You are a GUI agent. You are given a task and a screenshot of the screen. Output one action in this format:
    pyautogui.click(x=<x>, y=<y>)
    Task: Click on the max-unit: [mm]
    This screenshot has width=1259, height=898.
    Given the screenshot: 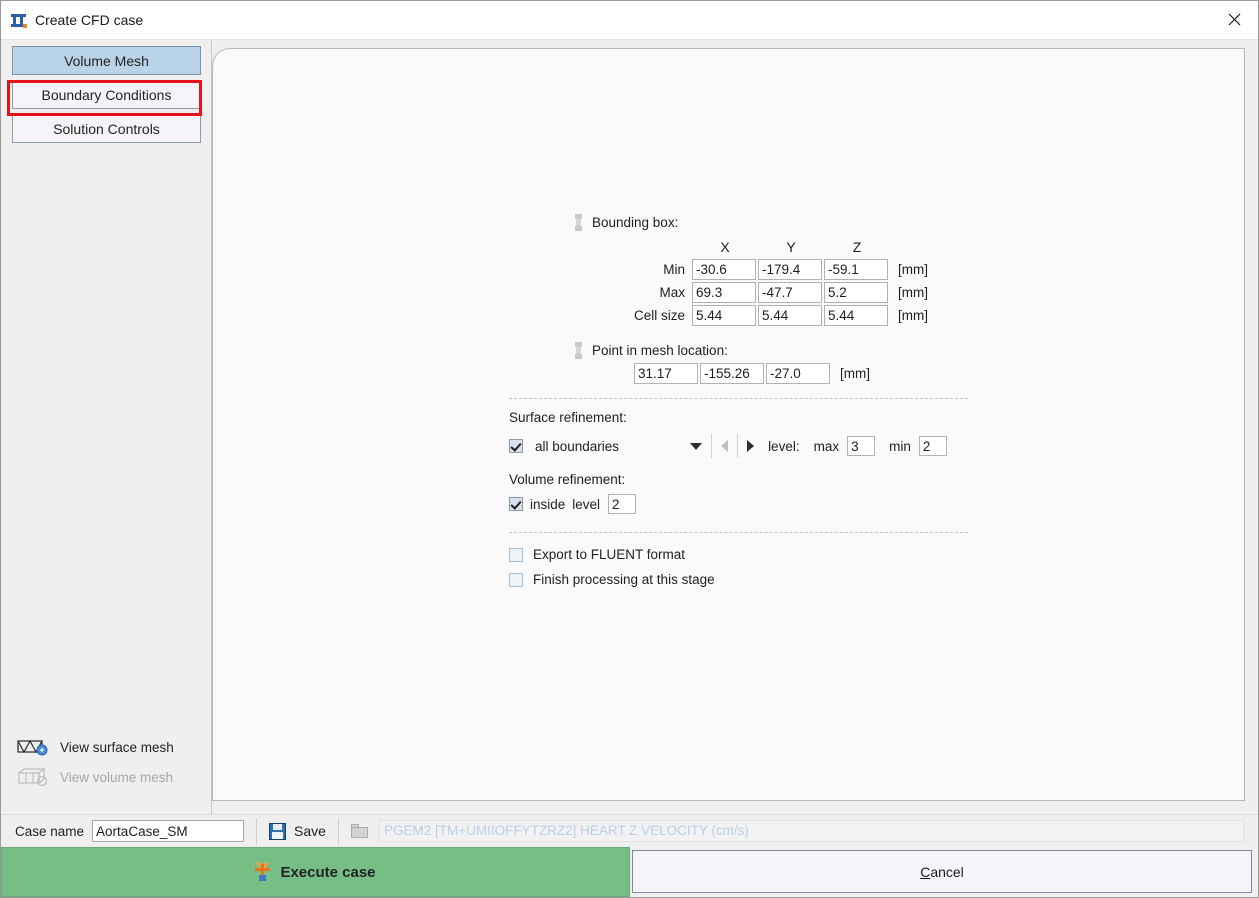 What is the action you would take?
    pyautogui.click(x=913, y=292)
    